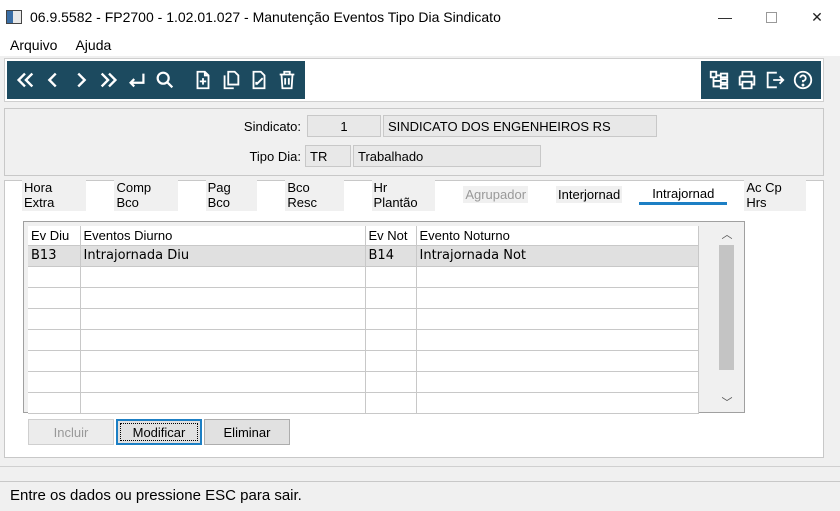  I want to click on close-button: ✕, so click(817, 17).